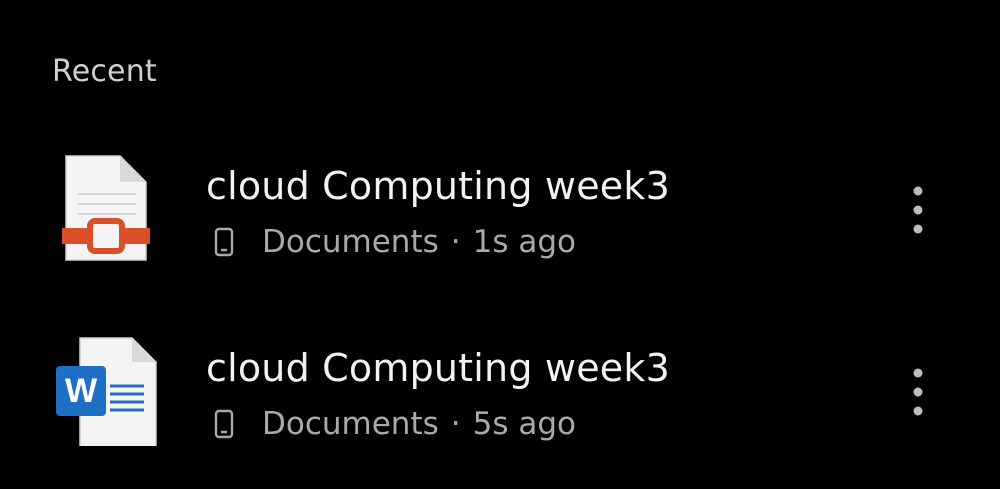 The image size is (1000, 489). Describe the element at coordinates (104, 71) in the screenshot. I see `section-header-recent: Recent` at that location.